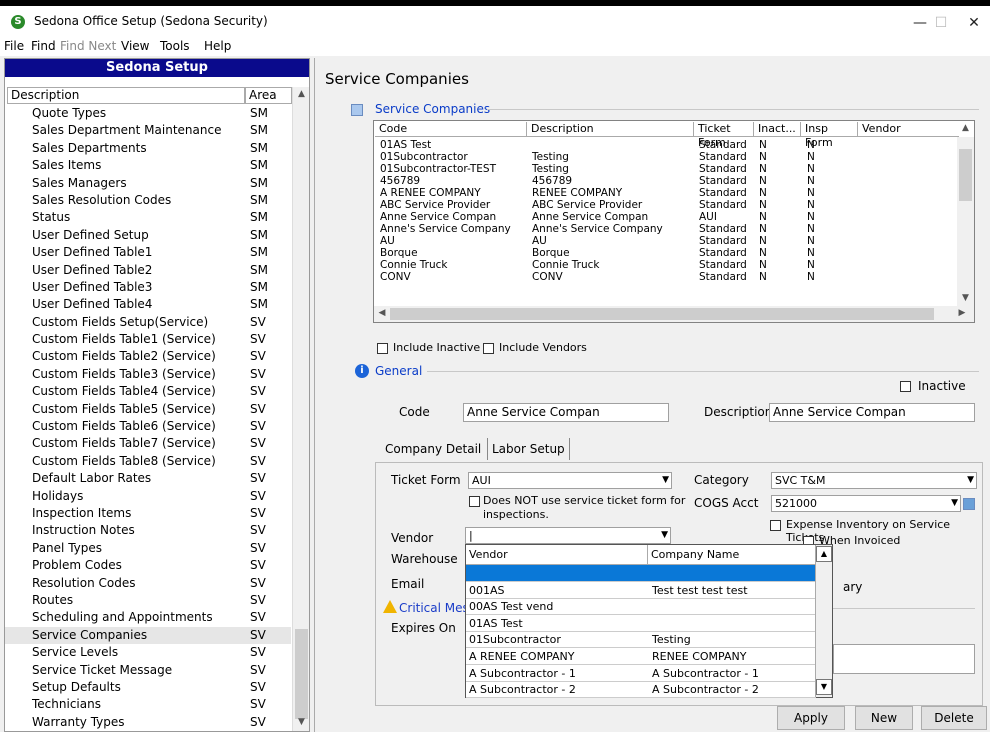 Image resolution: width=990 pixels, height=732 pixels. Describe the element at coordinates (148, 113) in the screenshot. I see `list-item: Quote Types SM` at that location.